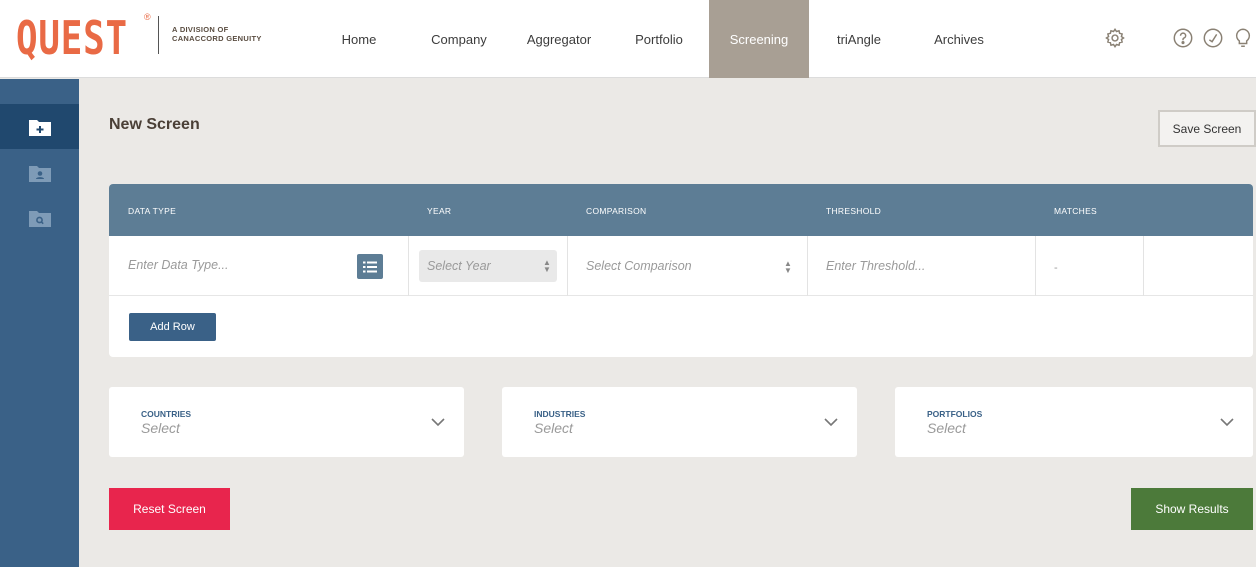  Describe the element at coordinates (154, 124) in the screenshot. I see `page-title: New Screen` at that location.